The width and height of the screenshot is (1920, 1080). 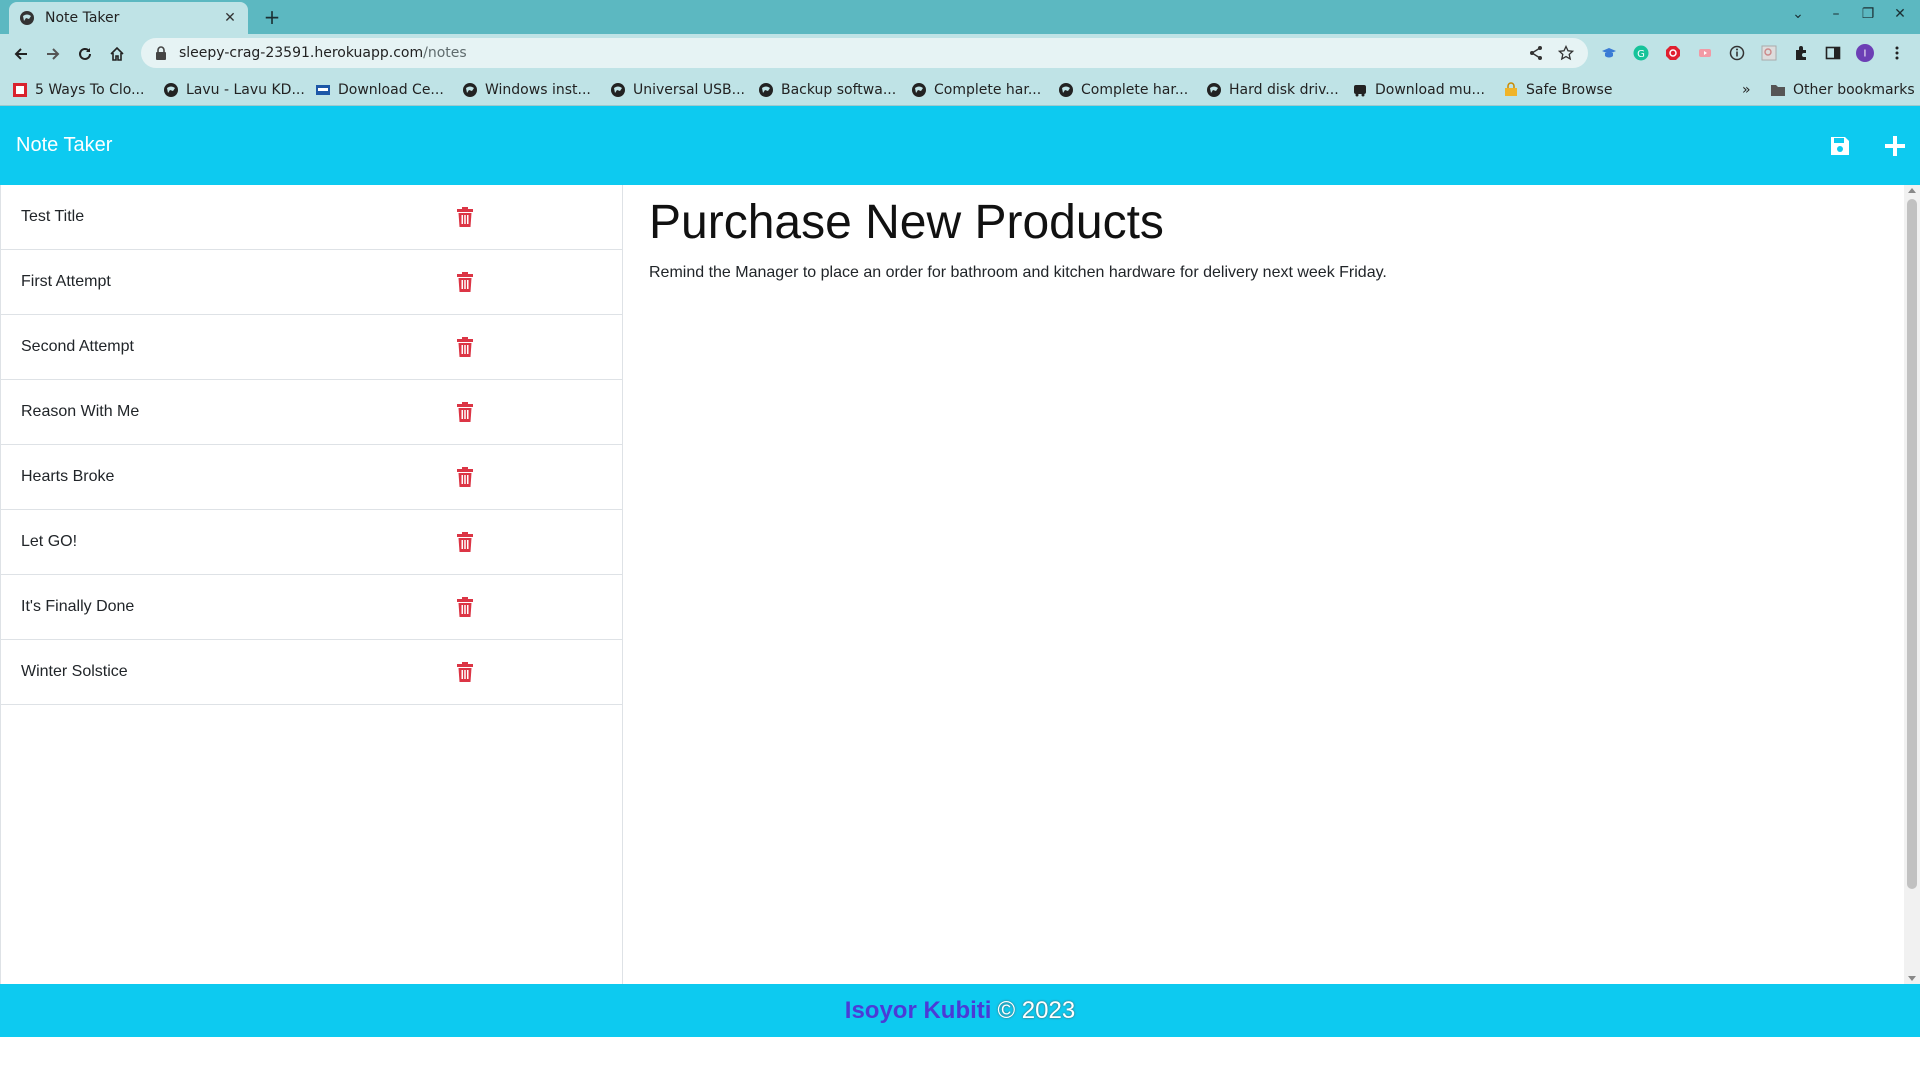 What do you see at coordinates (960, 145) in the screenshot?
I see `app-navbar: Note Taker` at bounding box center [960, 145].